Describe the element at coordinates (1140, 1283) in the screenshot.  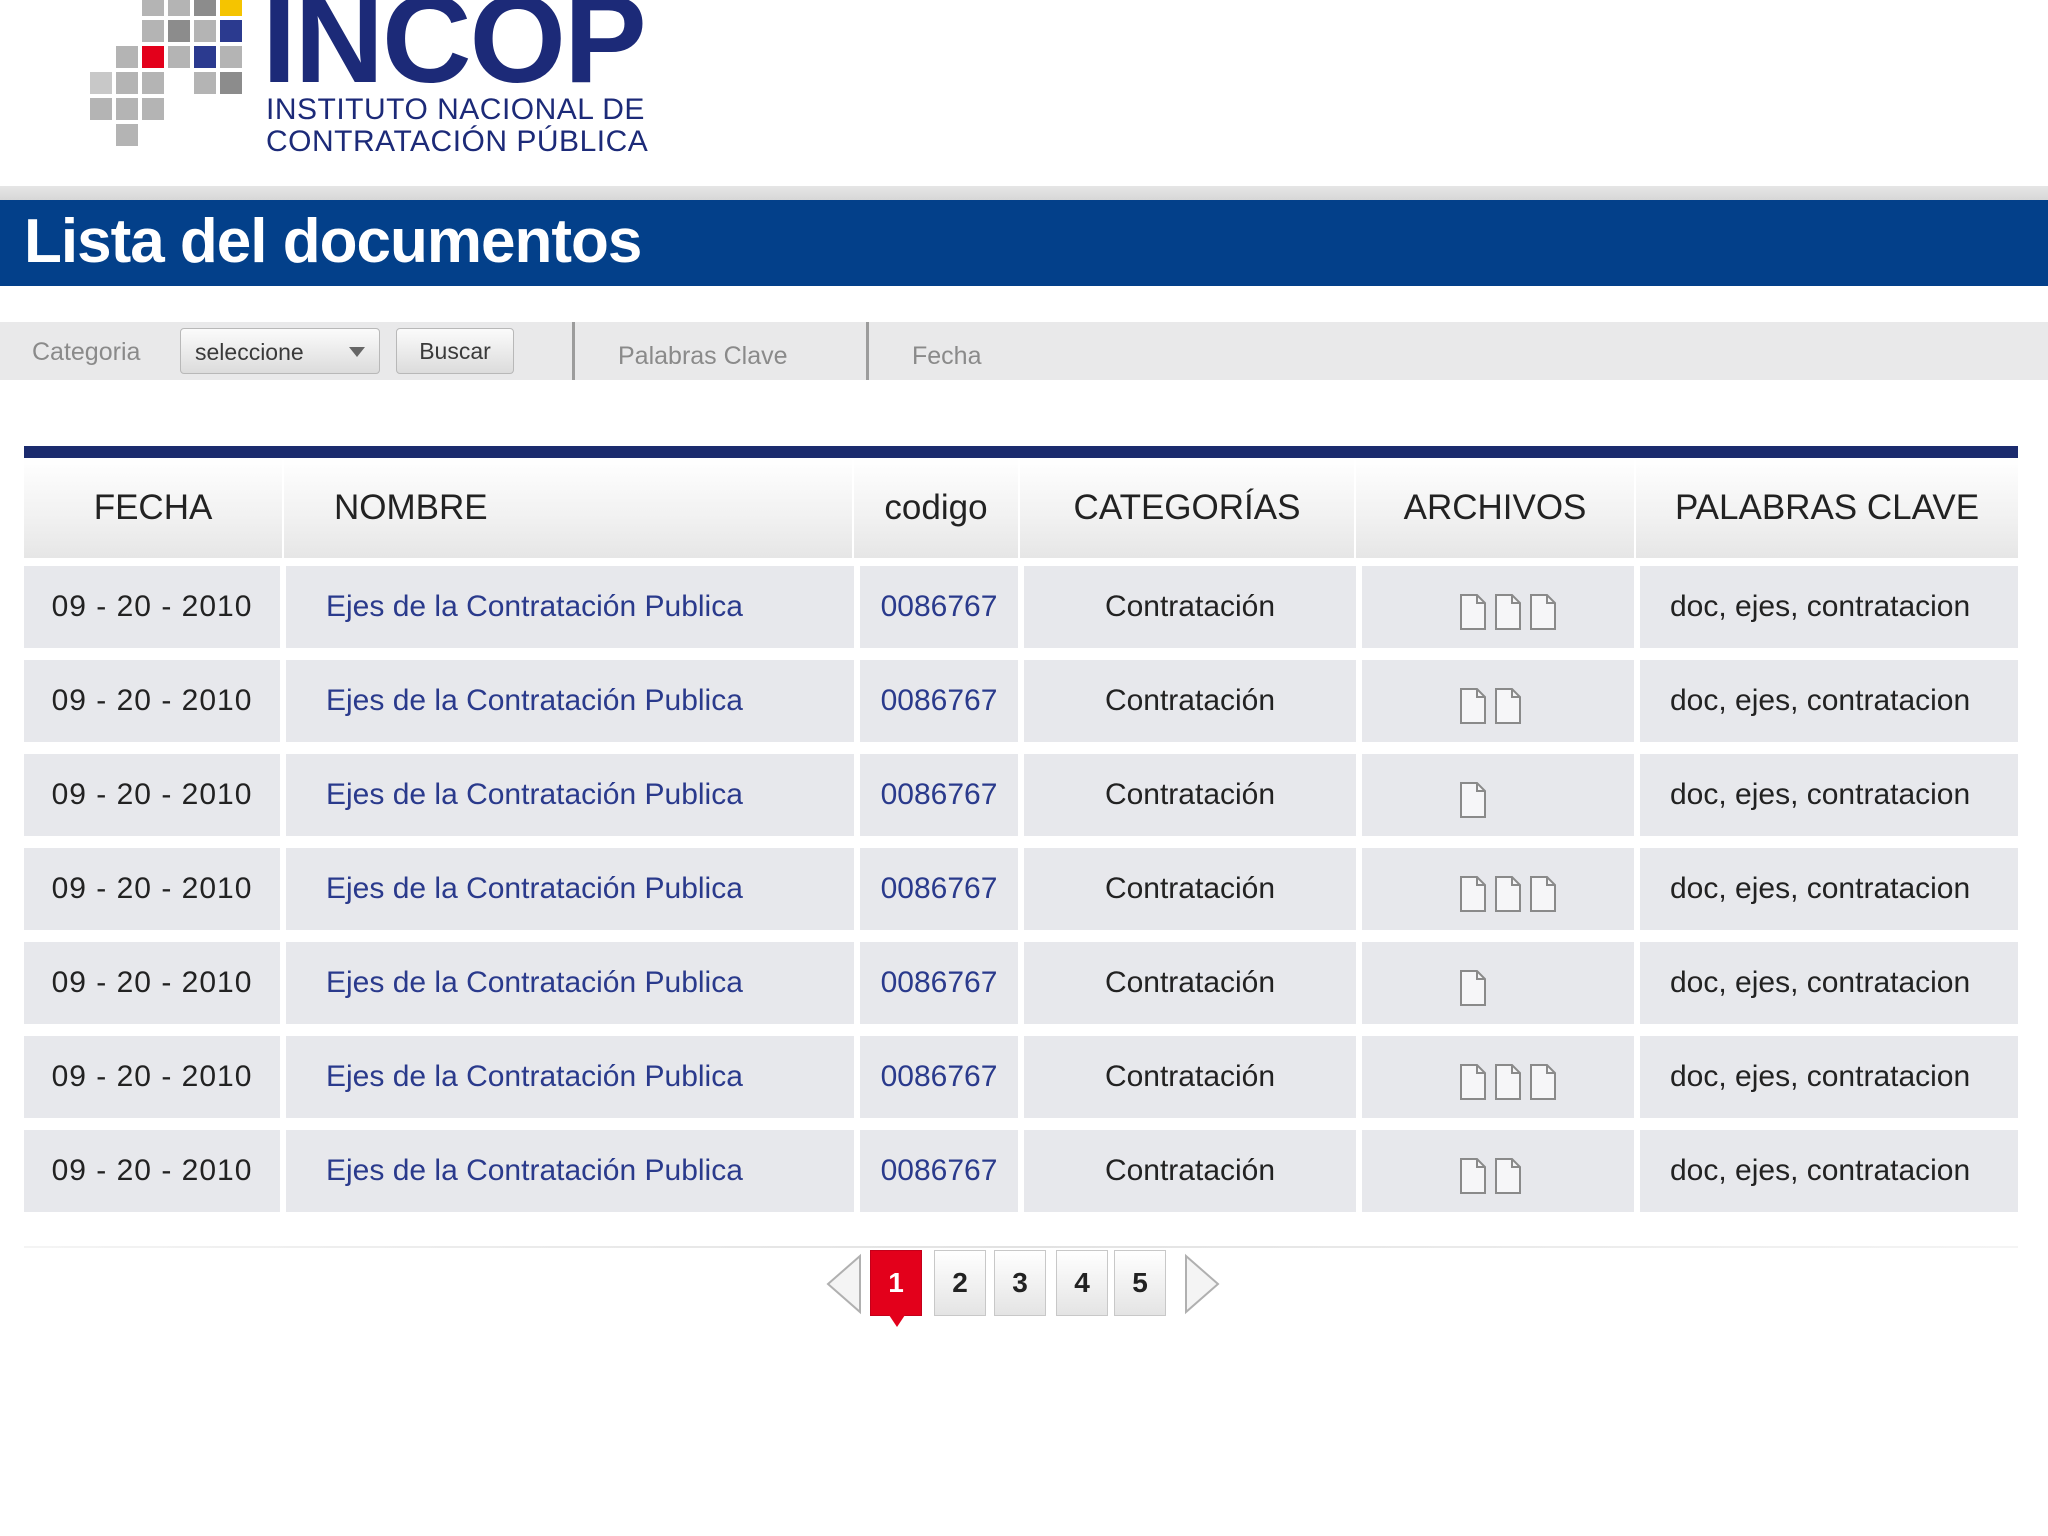
I see `page-5-button: 5` at that location.